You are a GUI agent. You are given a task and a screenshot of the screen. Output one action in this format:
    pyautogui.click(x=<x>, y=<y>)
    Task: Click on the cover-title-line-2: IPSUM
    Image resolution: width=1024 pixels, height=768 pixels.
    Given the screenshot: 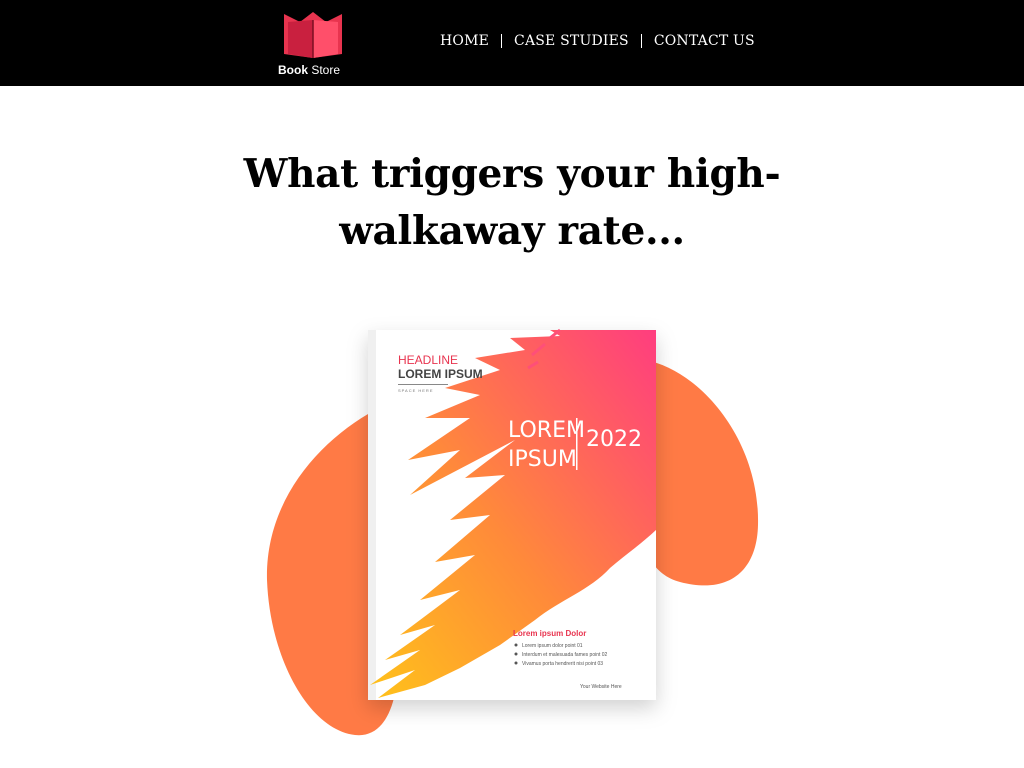 What is the action you would take?
    pyautogui.click(x=542, y=459)
    